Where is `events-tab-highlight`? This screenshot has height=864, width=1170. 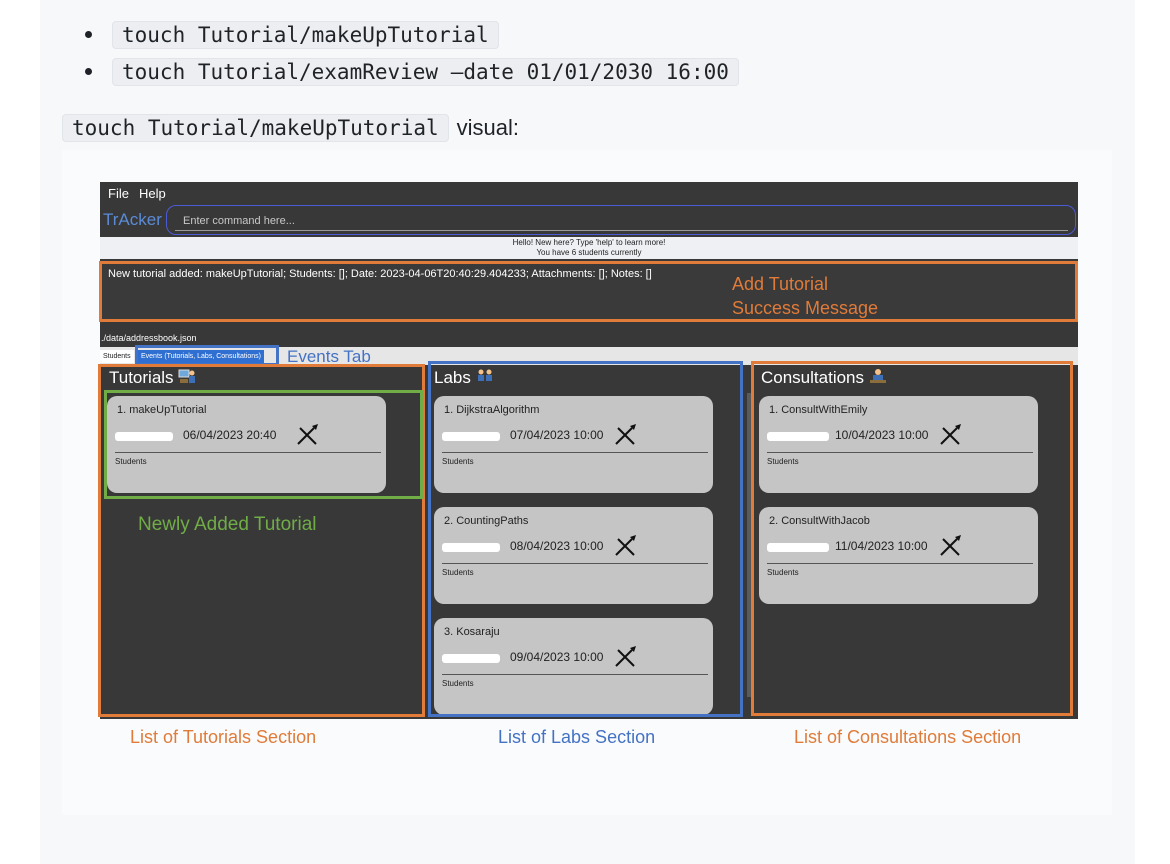
events-tab-highlight is located at coordinates (207, 355).